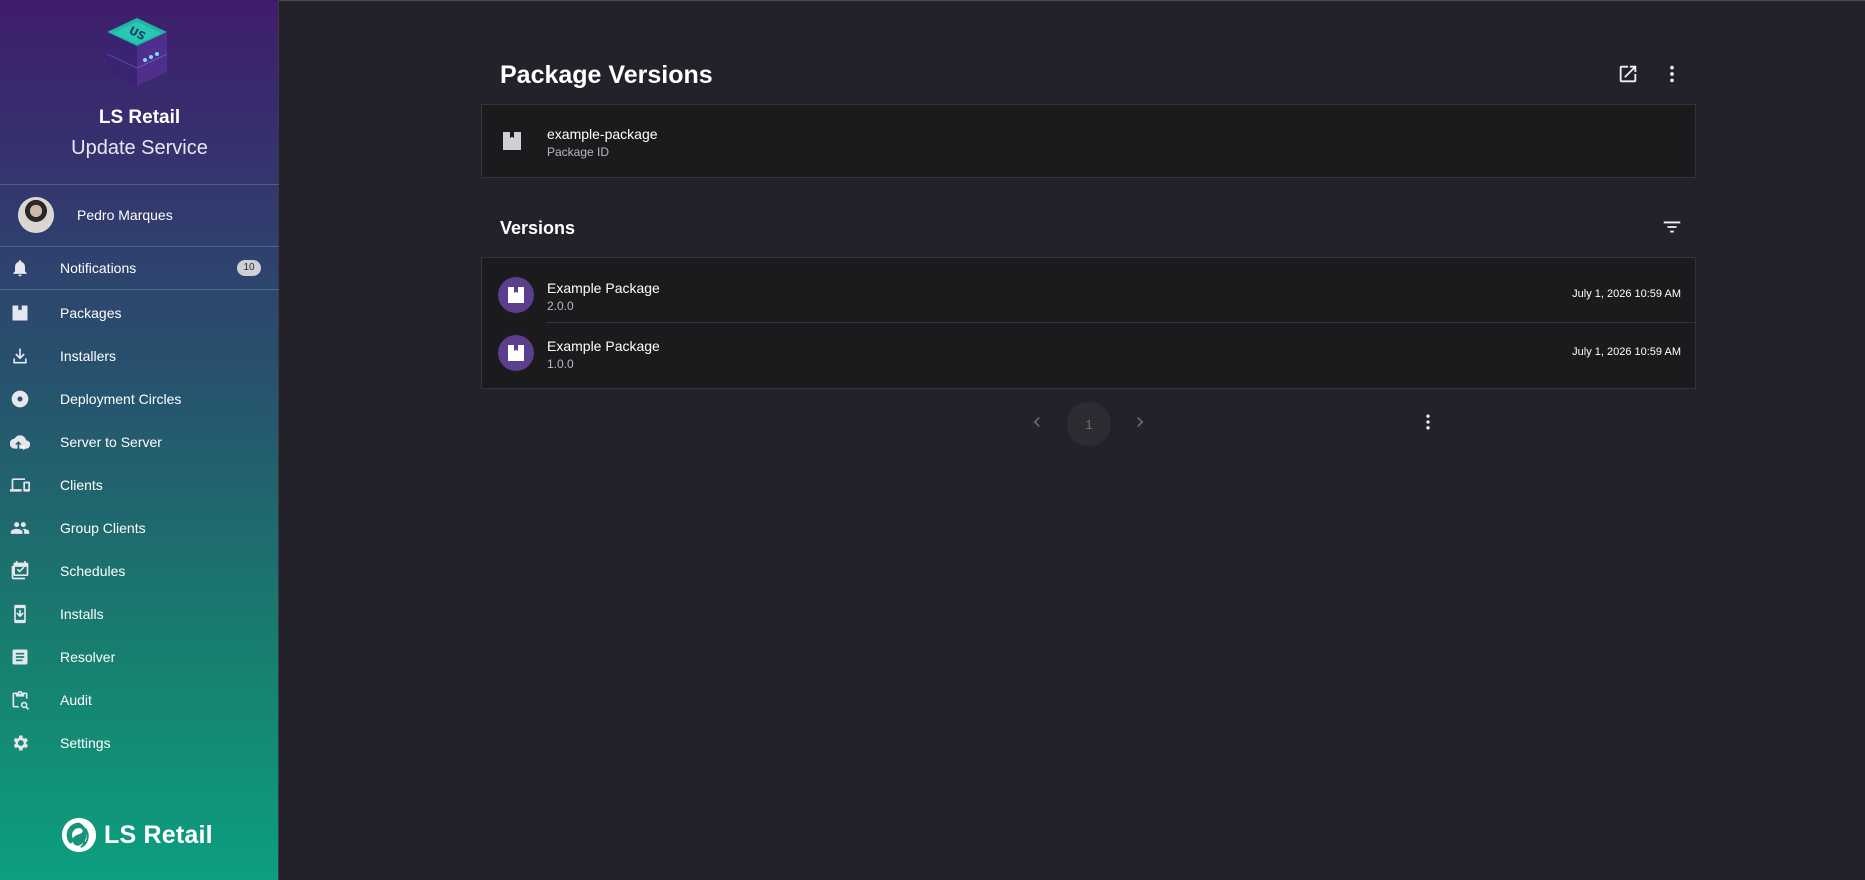  What do you see at coordinates (139, 743) in the screenshot?
I see `sidebar-item-settings: Settings` at bounding box center [139, 743].